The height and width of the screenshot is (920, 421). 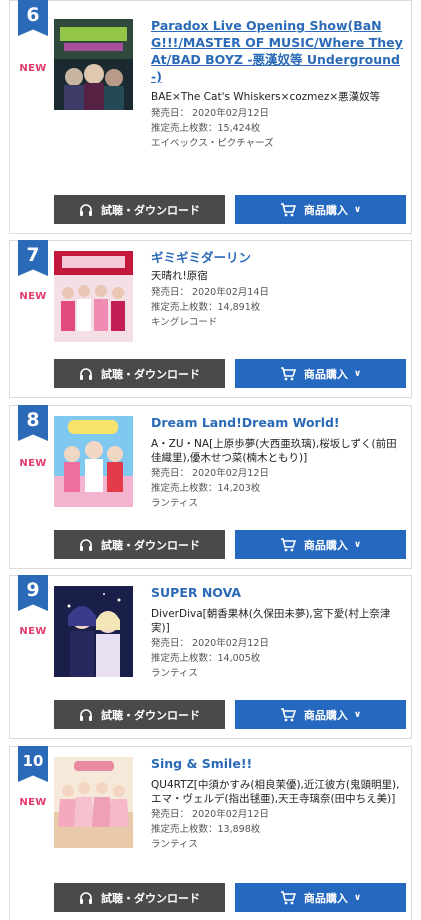 I want to click on sales-value: 15,424枚, so click(x=239, y=128).